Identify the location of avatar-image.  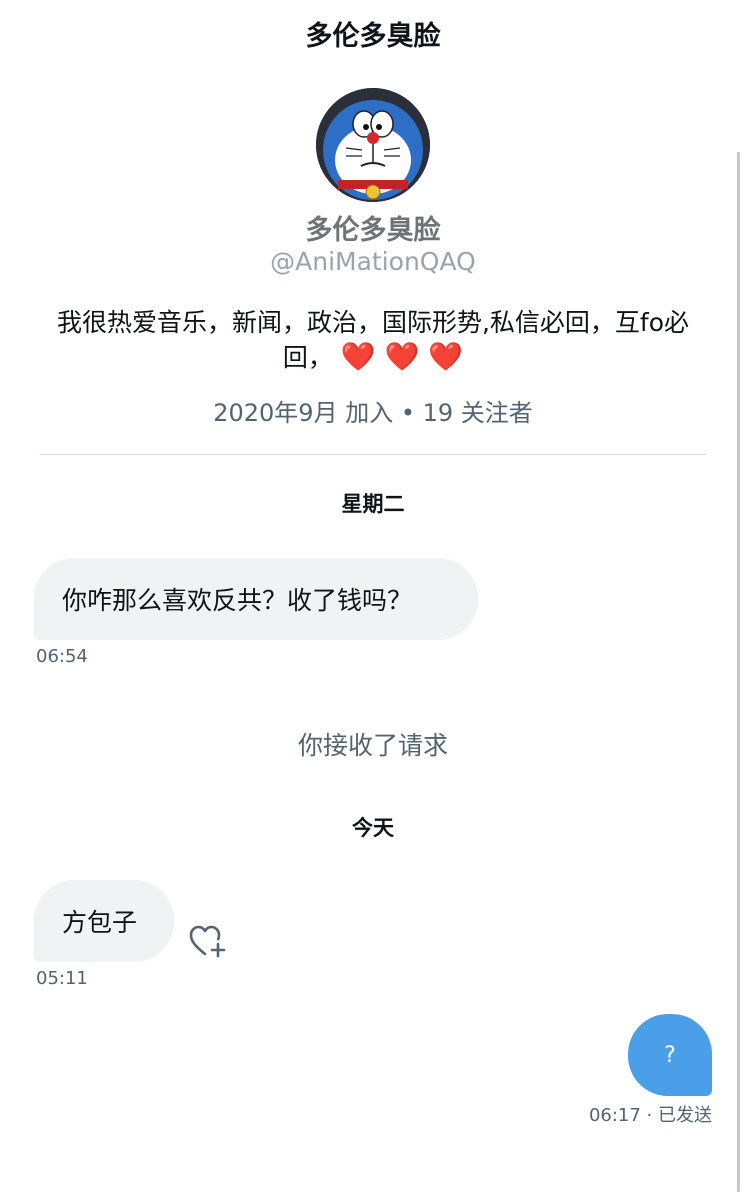
(373, 145).